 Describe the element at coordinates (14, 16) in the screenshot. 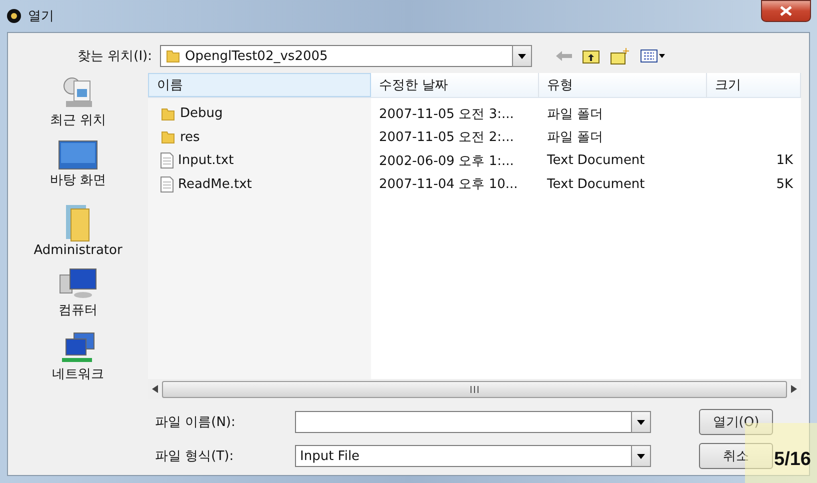

I see `app-icon` at that location.